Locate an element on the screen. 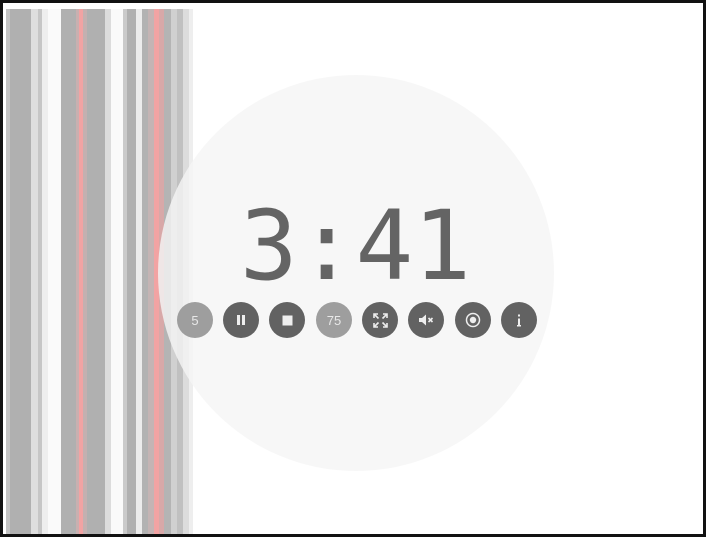 The image size is (706, 537). record-icon is located at coordinates (473, 320).